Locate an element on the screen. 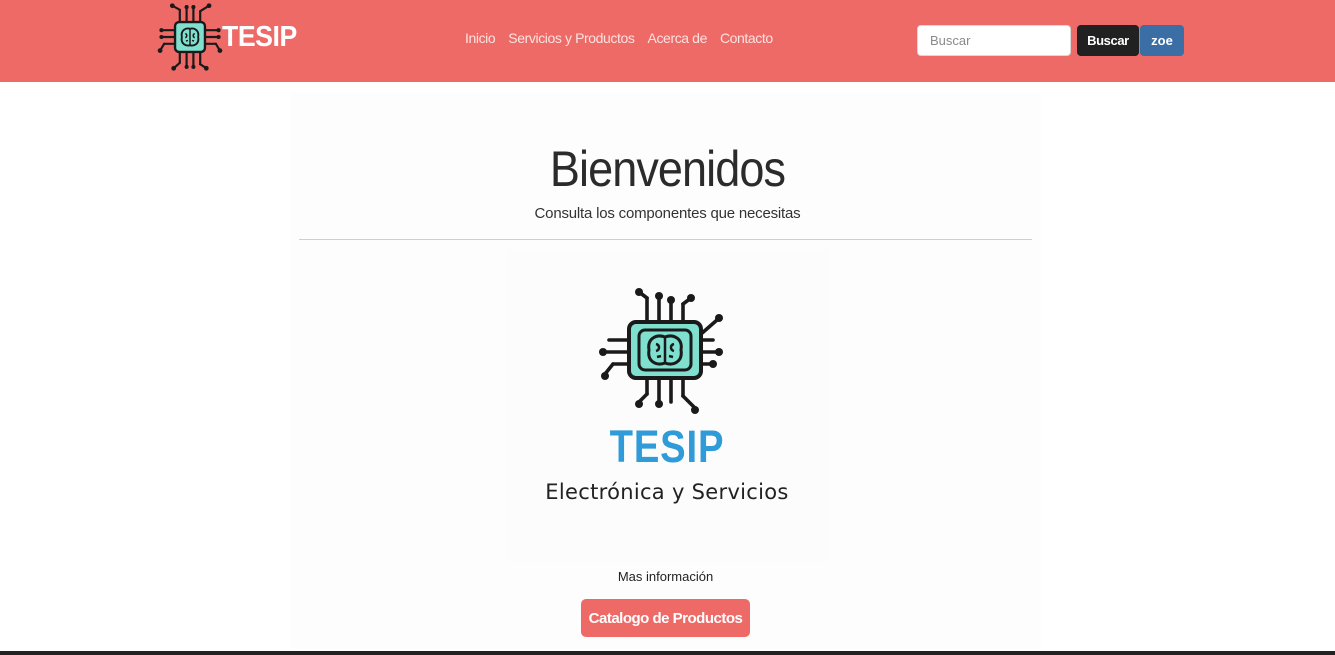 The height and width of the screenshot is (655, 1335). more-info-link: Mas información is located at coordinates (665, 576).